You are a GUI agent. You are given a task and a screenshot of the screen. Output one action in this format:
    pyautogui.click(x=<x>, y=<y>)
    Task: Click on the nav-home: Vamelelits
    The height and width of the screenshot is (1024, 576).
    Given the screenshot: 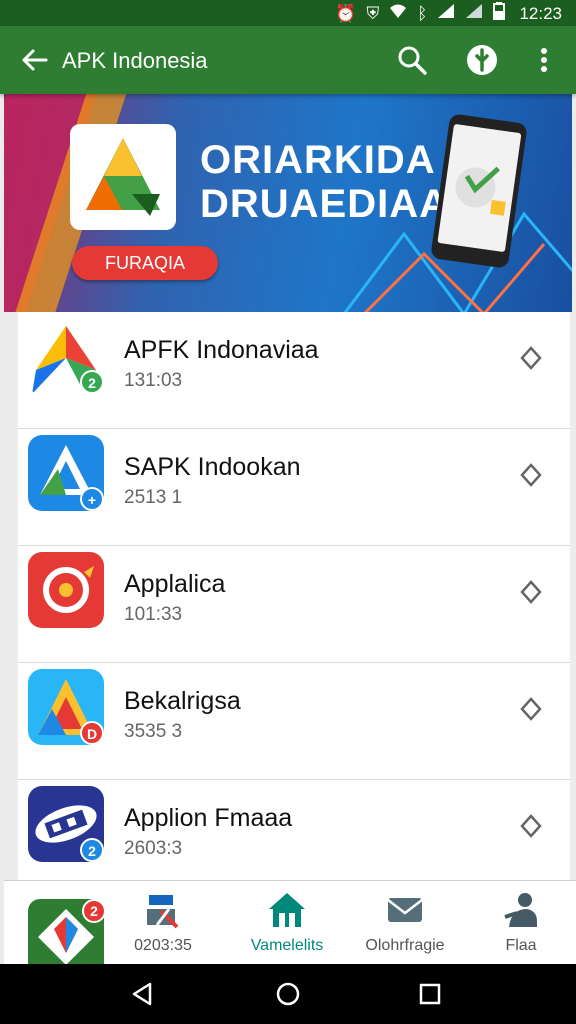 What is the action you would take?
    pyautogui.click(x=287, y=926)
    